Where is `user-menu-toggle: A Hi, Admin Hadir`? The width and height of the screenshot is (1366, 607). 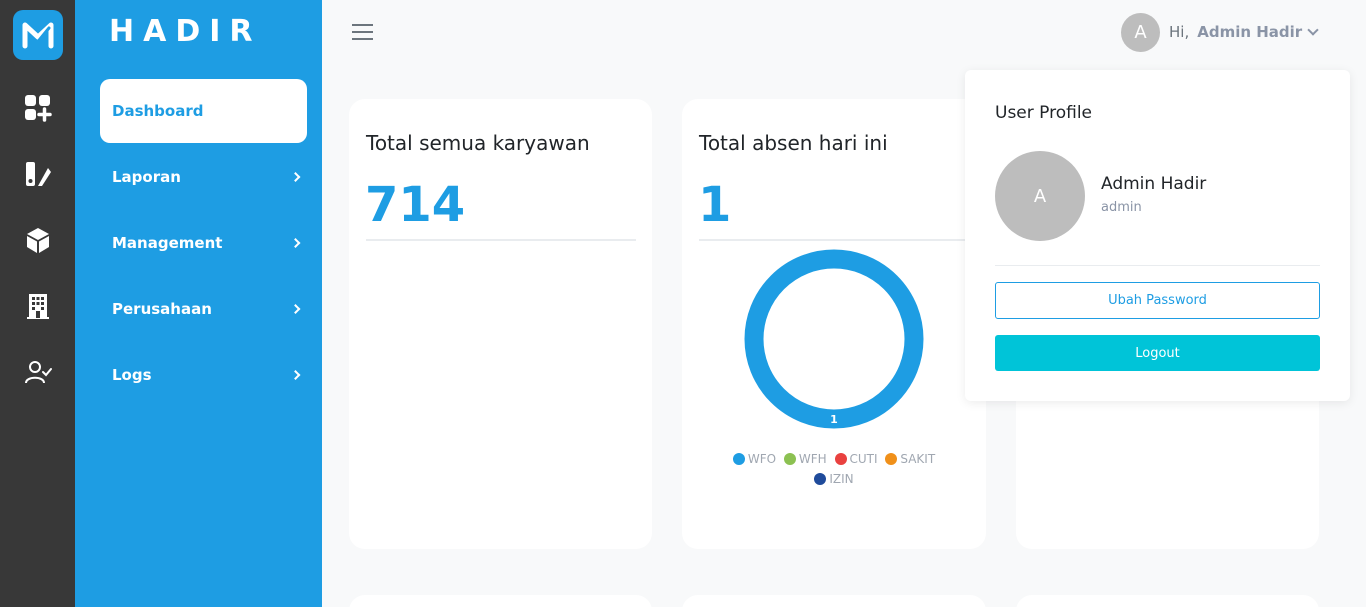 user-menu-toggle: A Hi, Admin Hadir is located at coordinates (1220, 32).